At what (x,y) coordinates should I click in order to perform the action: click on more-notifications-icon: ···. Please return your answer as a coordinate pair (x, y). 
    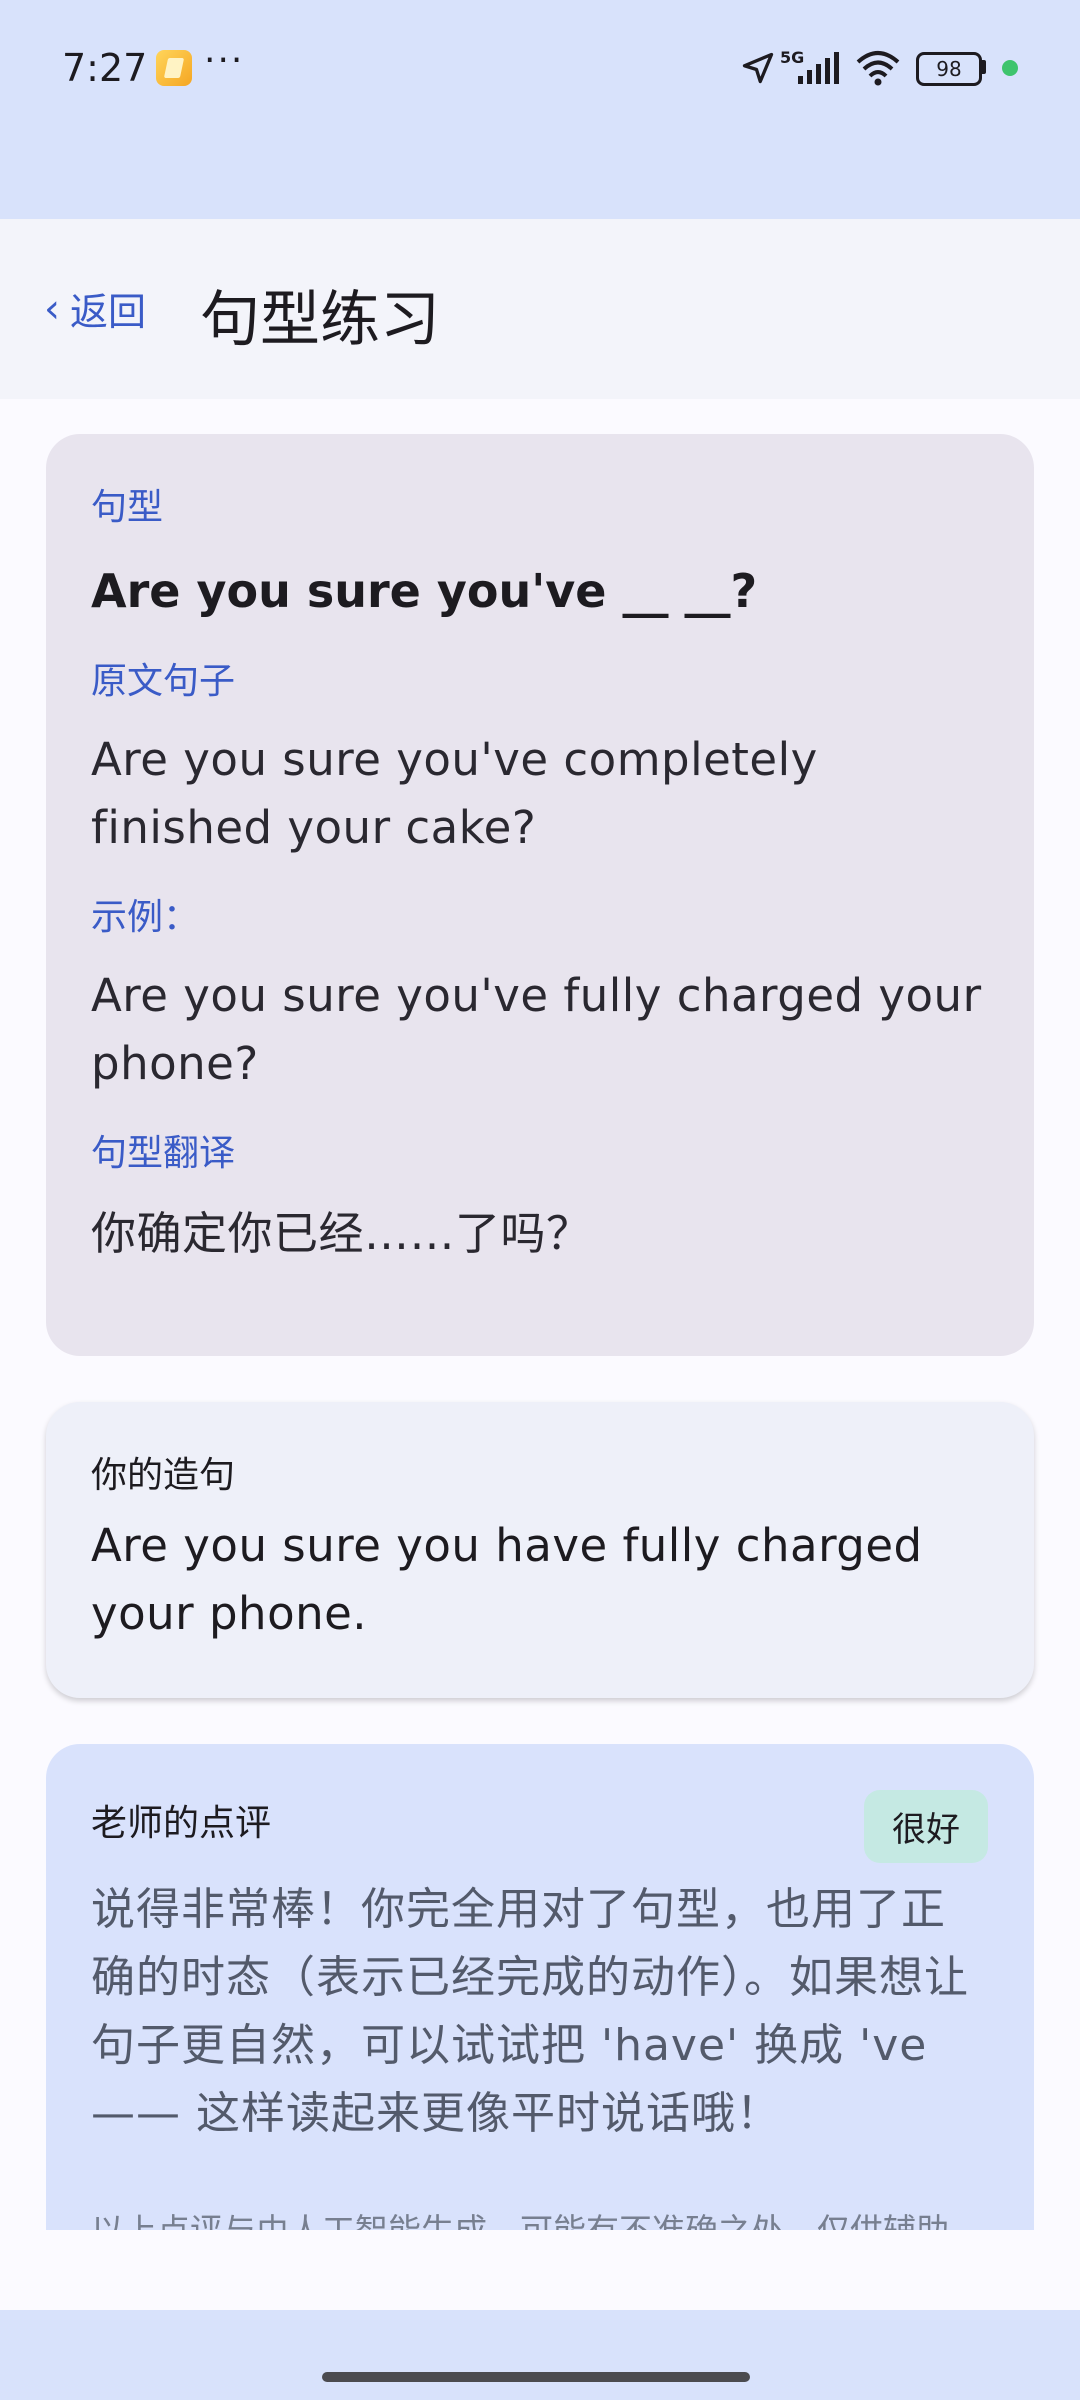
    Looking at the image, I should click on (224, 60).